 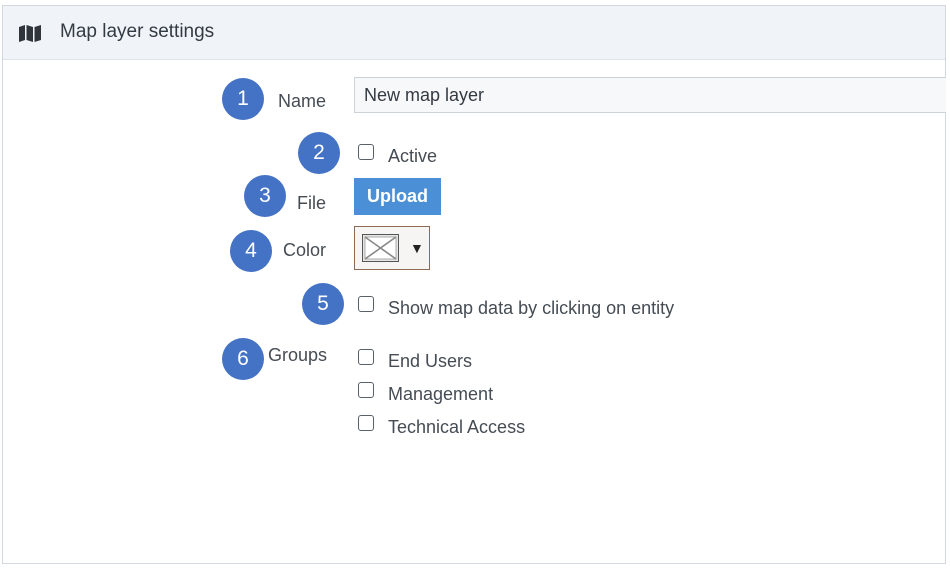 What do you see at coordinates (243, 99) in the screenshot?
I see `step-badge-1: 1` at bounding box center [243, 99].